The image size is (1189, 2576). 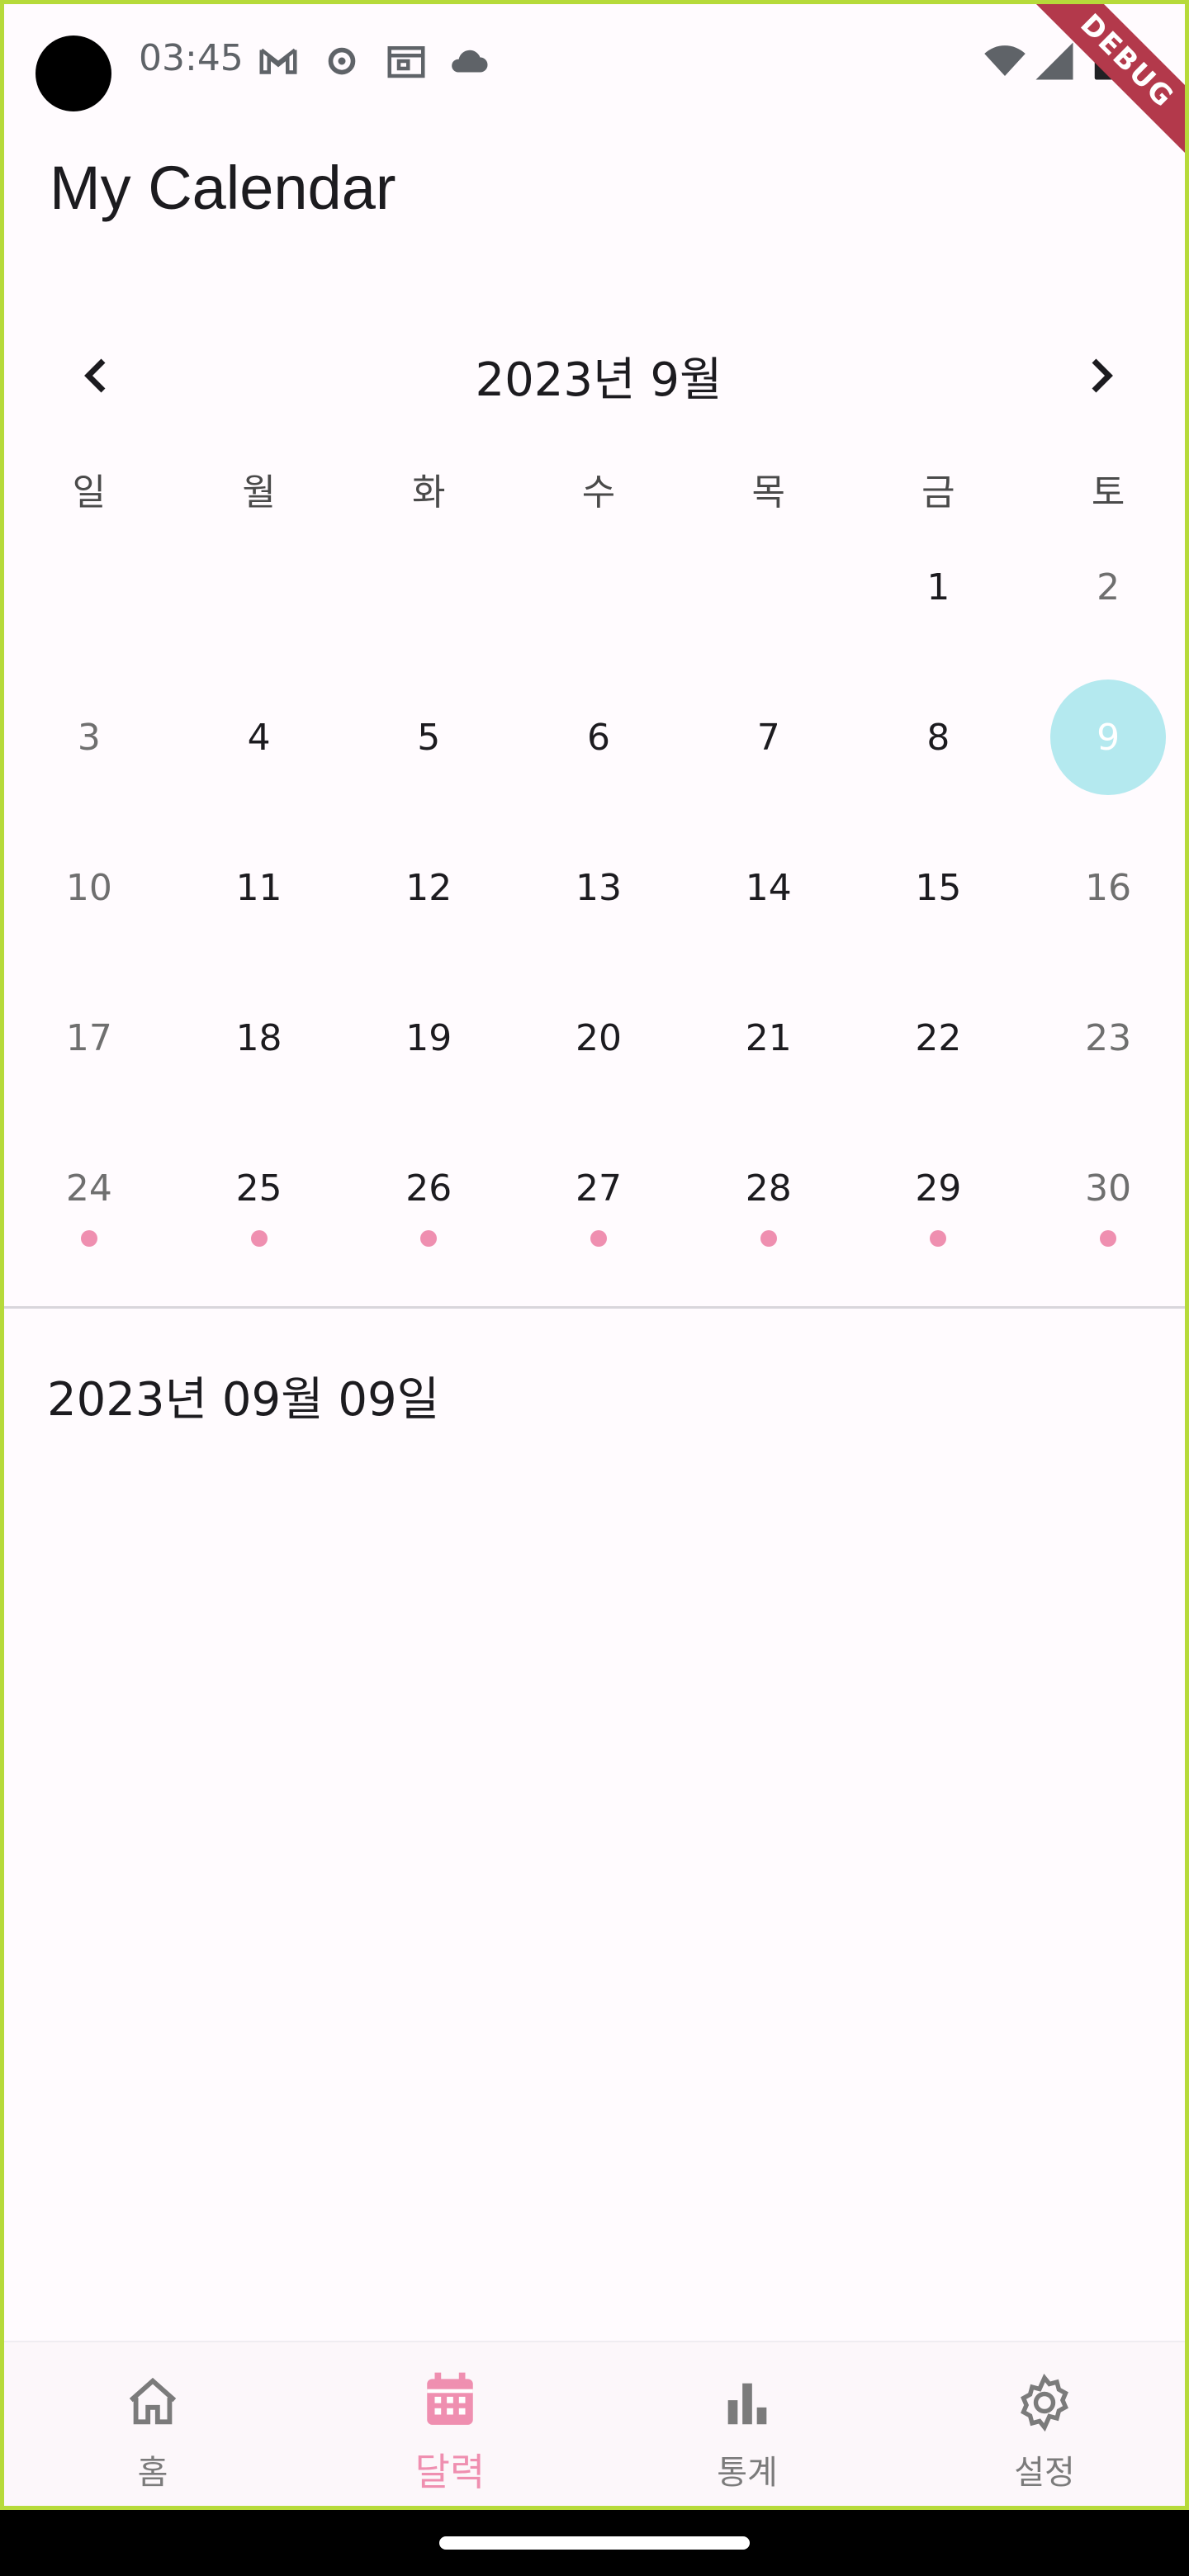 I want to click on day-number: 3, so click(x=89, y=737).